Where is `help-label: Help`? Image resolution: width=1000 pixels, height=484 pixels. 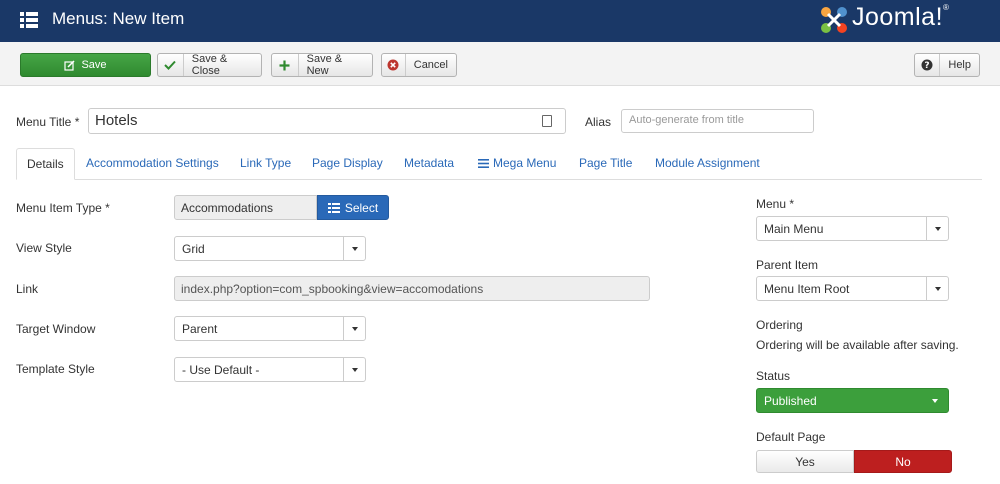 help-label: Help is located at coordinates (959, 65).